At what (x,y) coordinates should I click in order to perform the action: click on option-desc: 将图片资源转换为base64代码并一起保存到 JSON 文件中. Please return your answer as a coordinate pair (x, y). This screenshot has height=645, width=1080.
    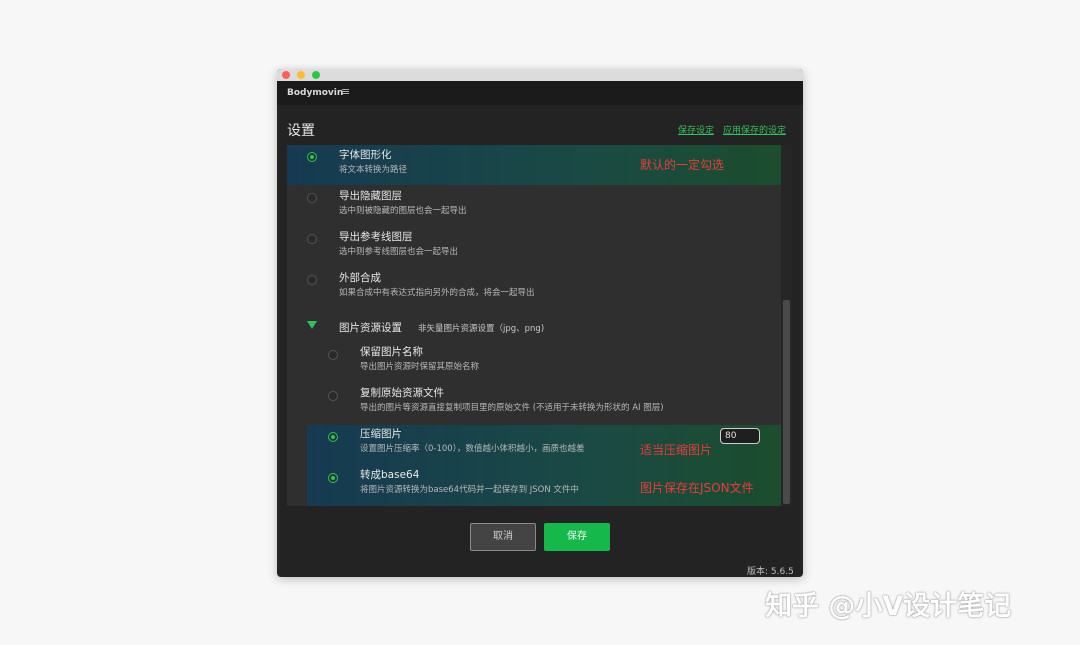
    Looking at the image, I should click on (469, 490).